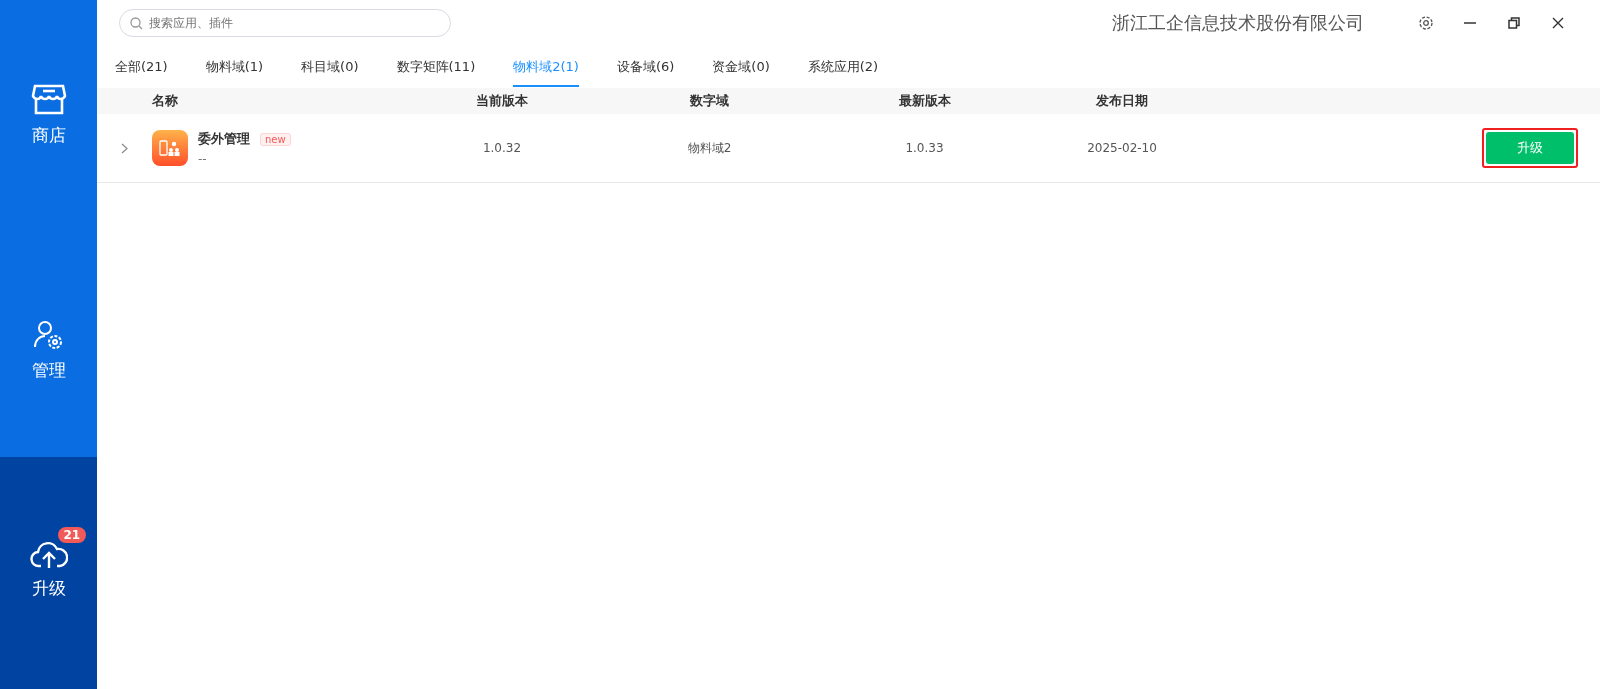 The height and width of the screenshot is (689, 1600). Describe the element at coordinates (1122, 148) in the screenshot. I see `table-cell-text: 2025-02-10` at that location.